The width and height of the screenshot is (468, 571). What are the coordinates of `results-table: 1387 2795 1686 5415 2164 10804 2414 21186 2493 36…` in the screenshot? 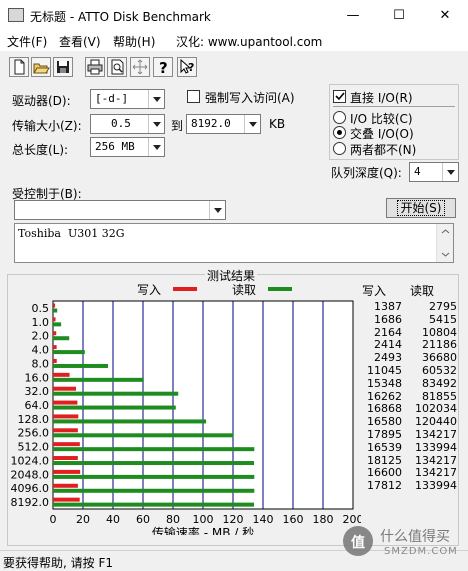 It's located at (407, 400).